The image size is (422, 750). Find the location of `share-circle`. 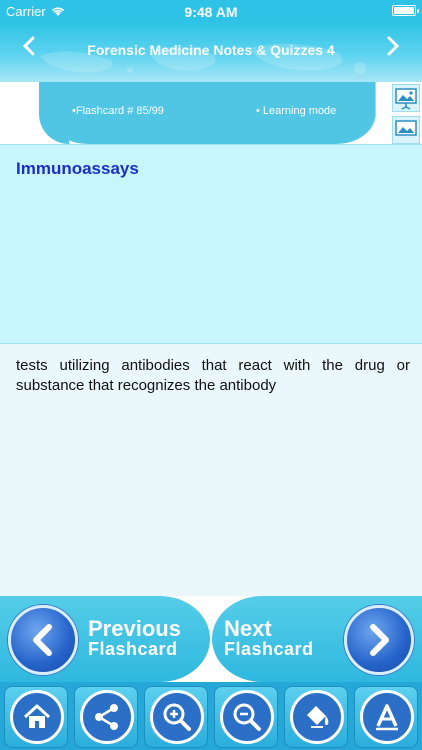

share-circle is located at coordinates (107, 717).